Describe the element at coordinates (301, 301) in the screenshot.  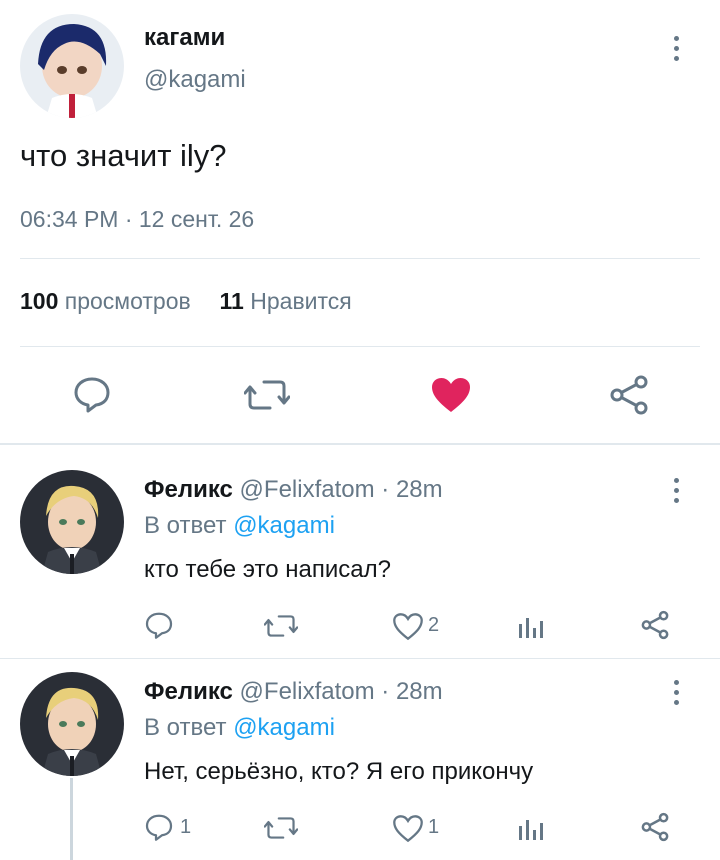
I see `likes-label: Нравится` at that location.